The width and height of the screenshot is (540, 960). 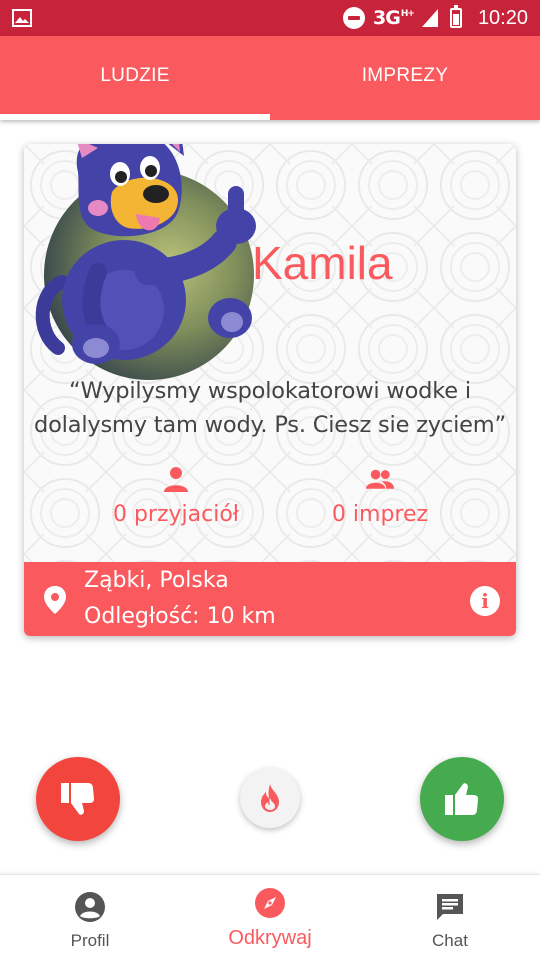 I want to click on info-icon: i, so click(x=485, y=601).